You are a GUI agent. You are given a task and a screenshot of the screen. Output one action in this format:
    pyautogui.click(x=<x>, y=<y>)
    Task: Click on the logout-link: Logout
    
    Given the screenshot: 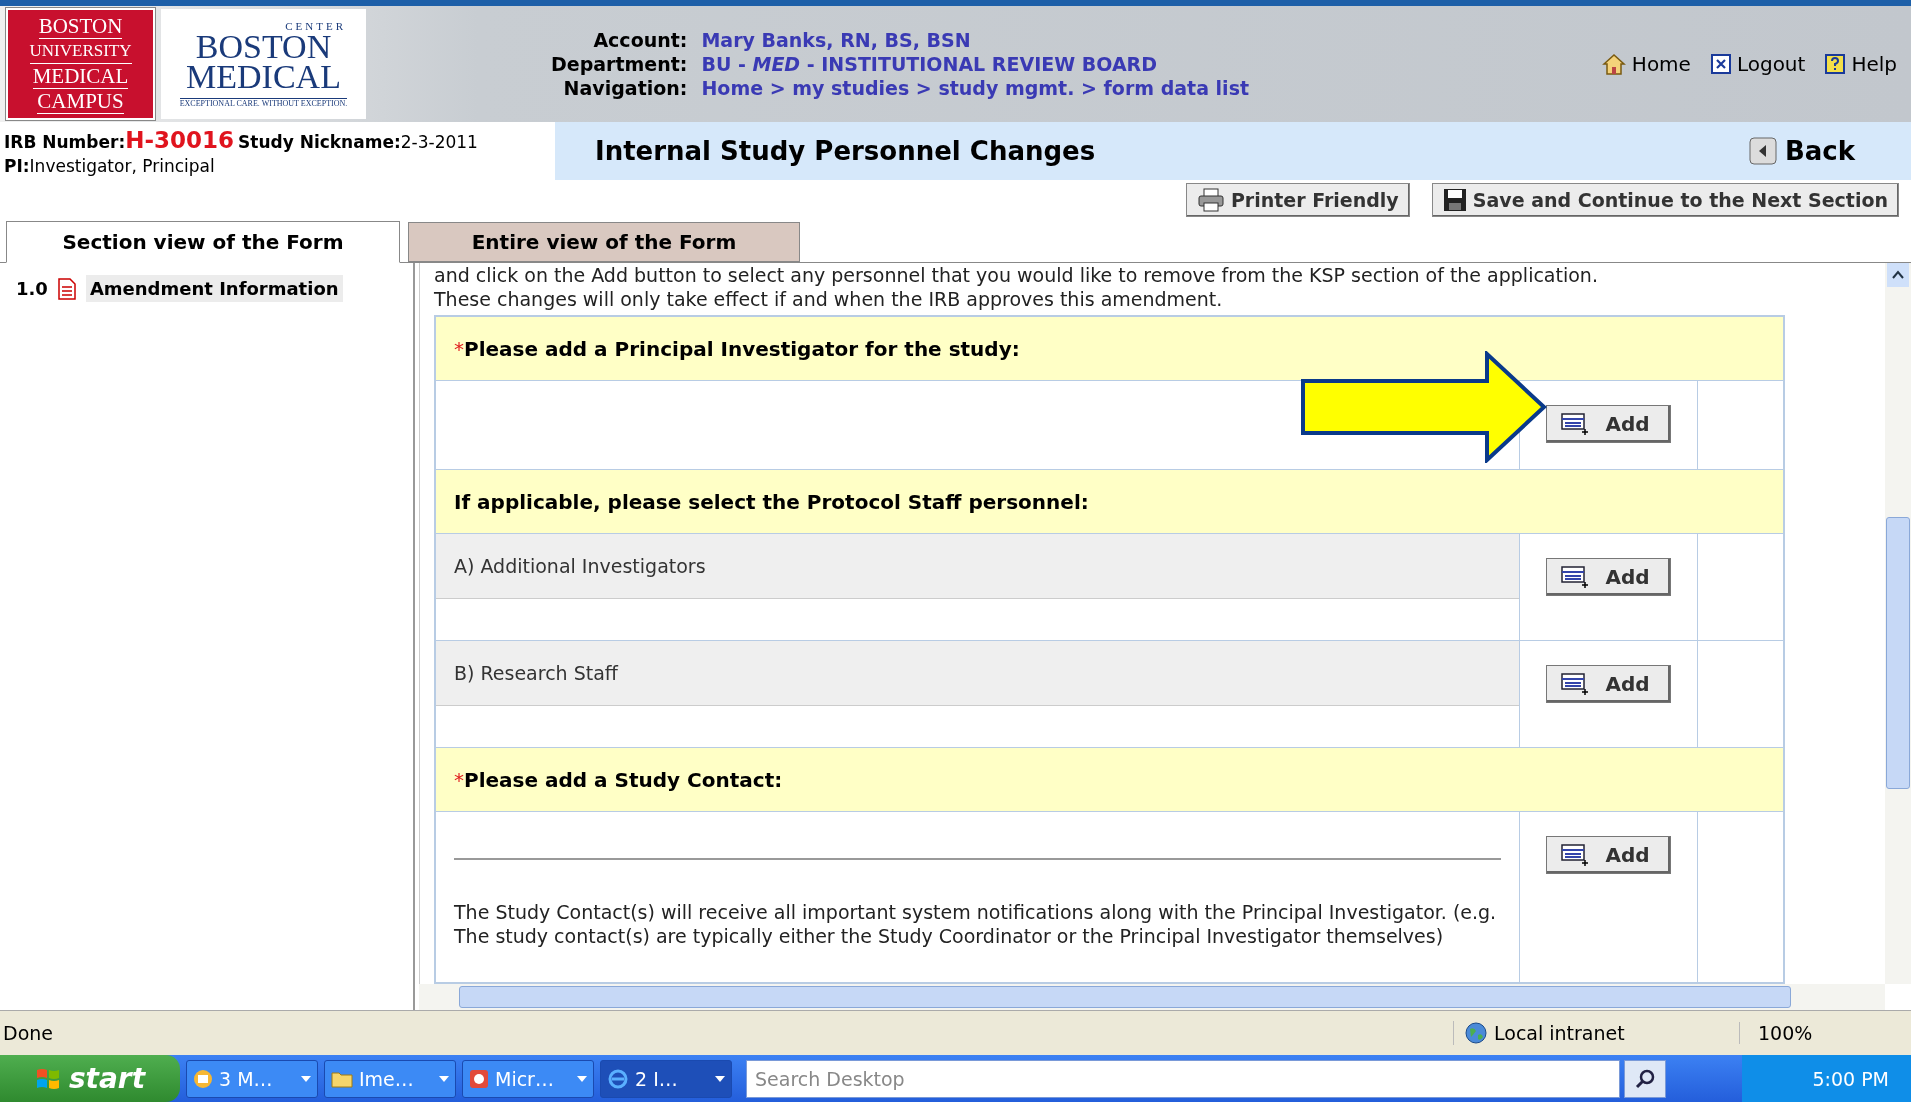 What is the action you would take?
    pyautogui.click(x=1758, y=64)
    